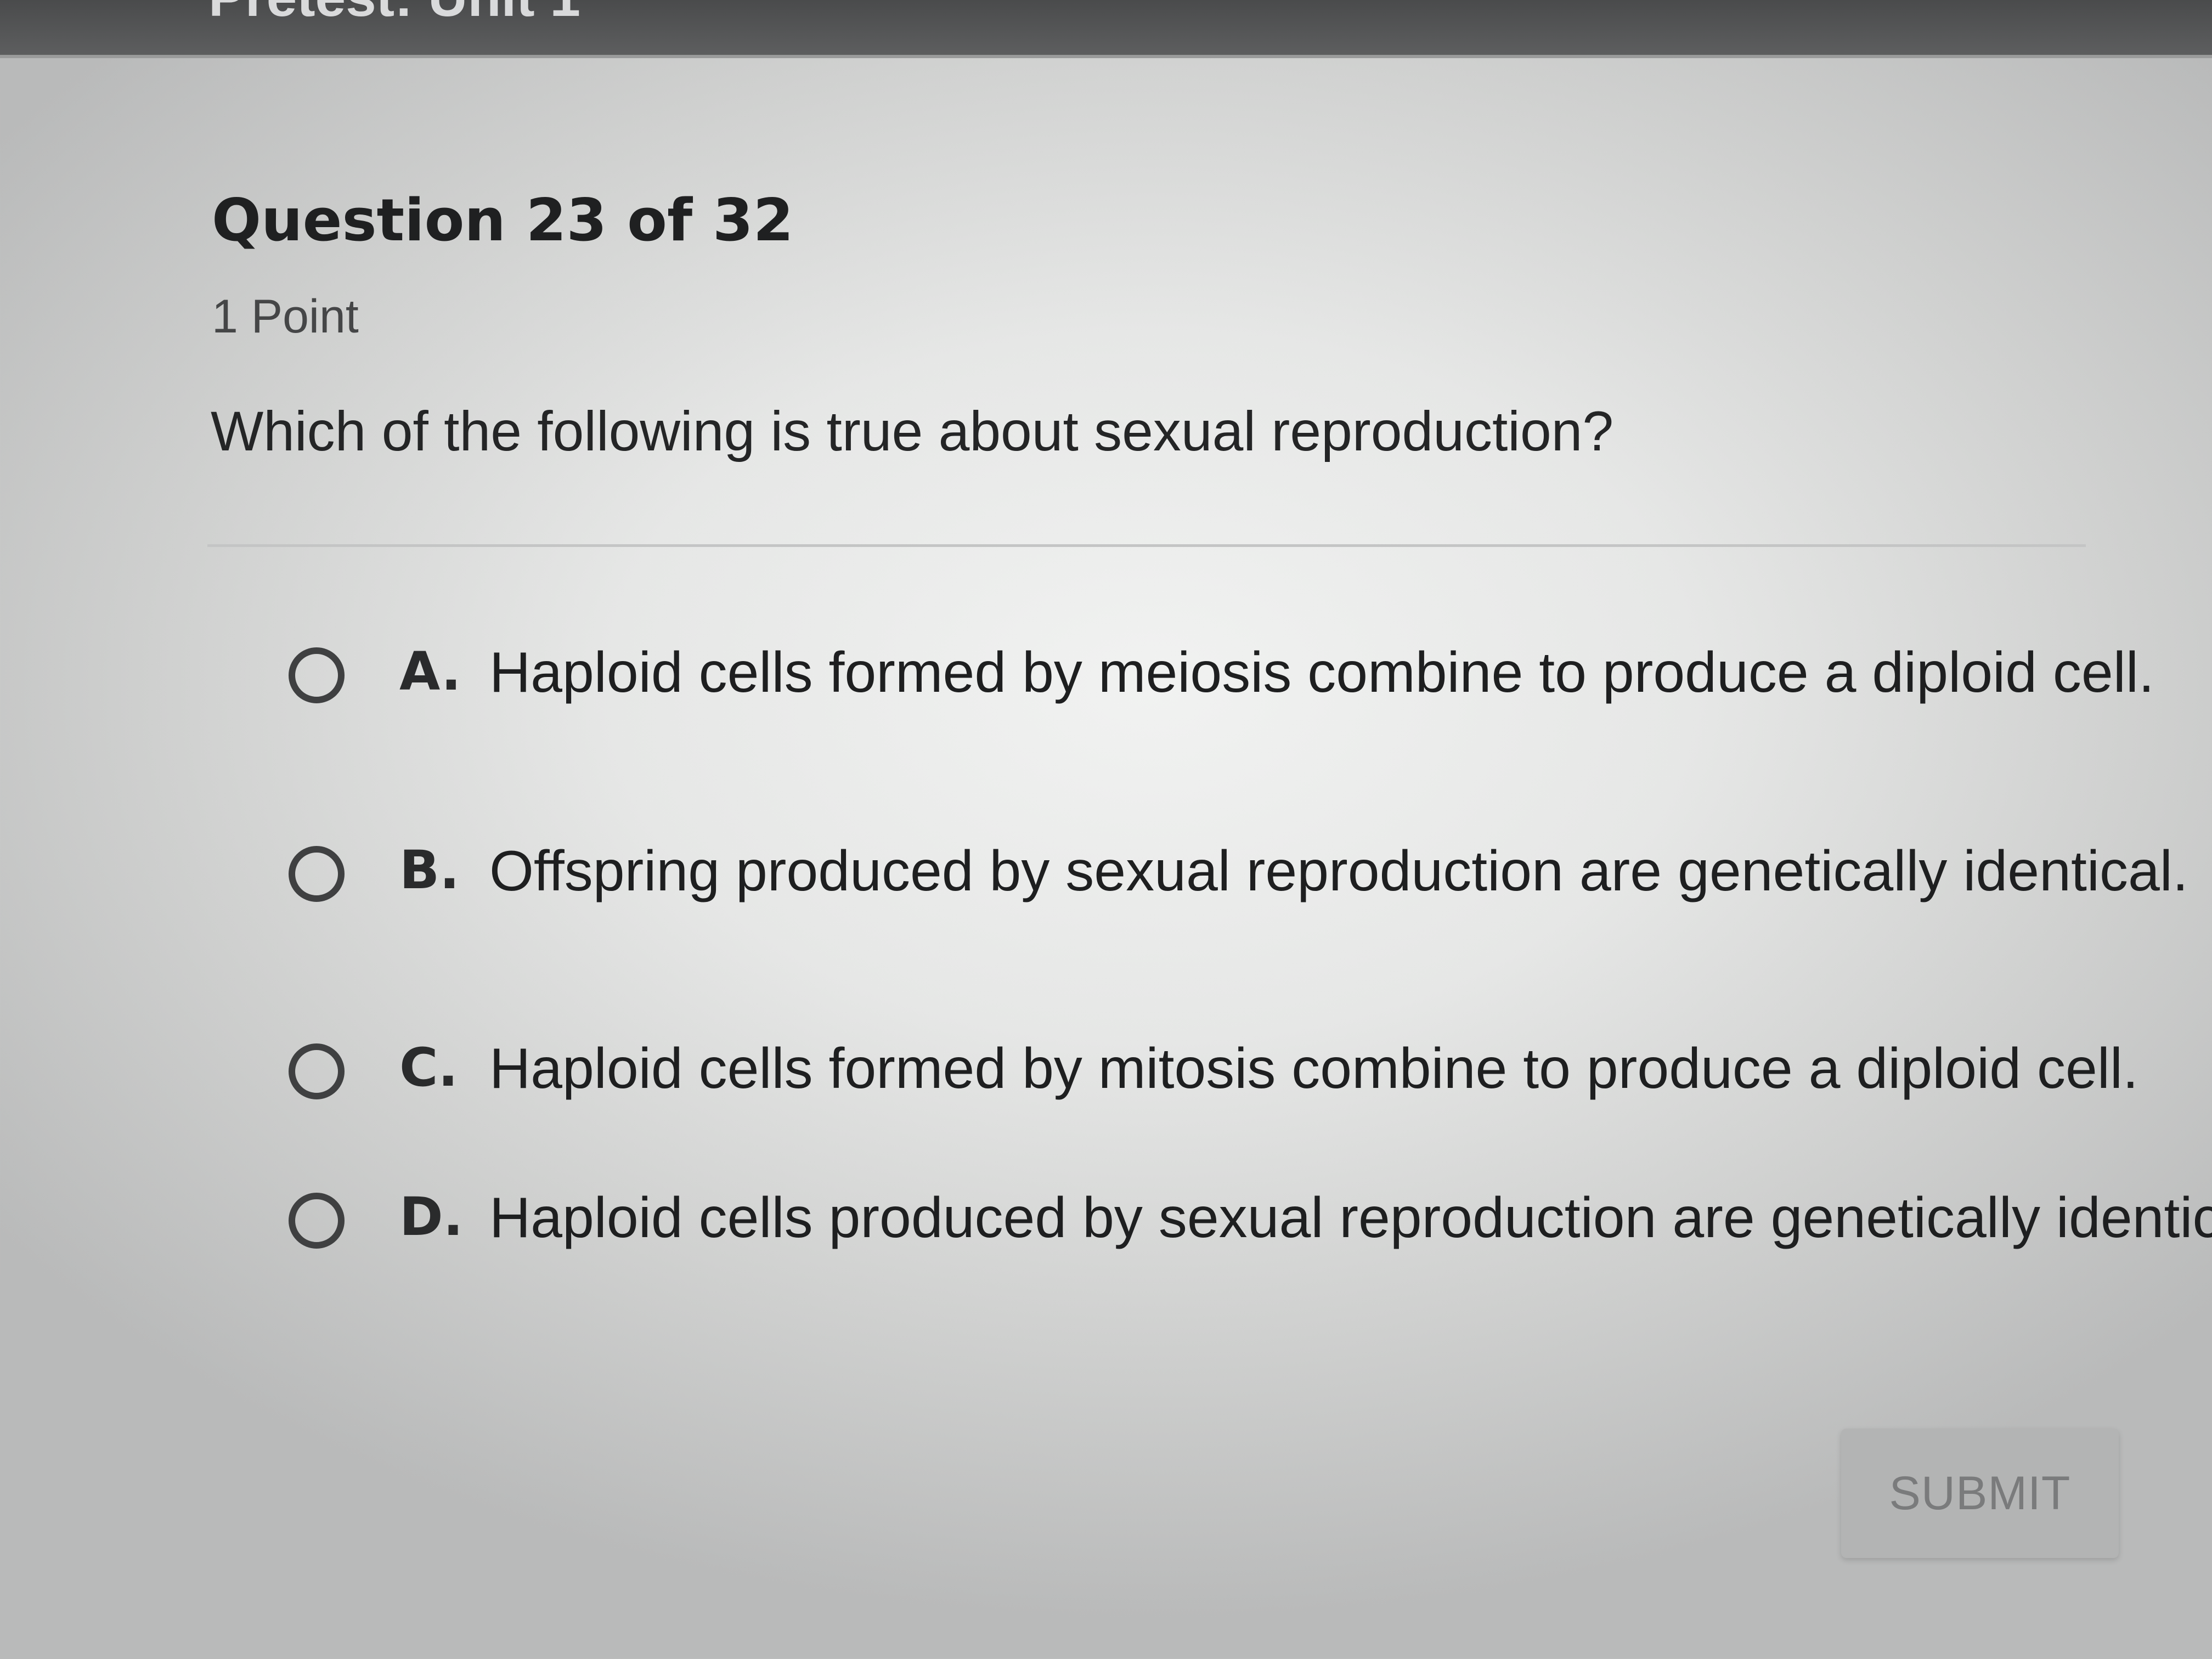 The image size is (2212, 1659). What do you see at coordinates (317, 1221) in the screenshot?
I see `radio-button-d` at bounding box center [317, 1221].